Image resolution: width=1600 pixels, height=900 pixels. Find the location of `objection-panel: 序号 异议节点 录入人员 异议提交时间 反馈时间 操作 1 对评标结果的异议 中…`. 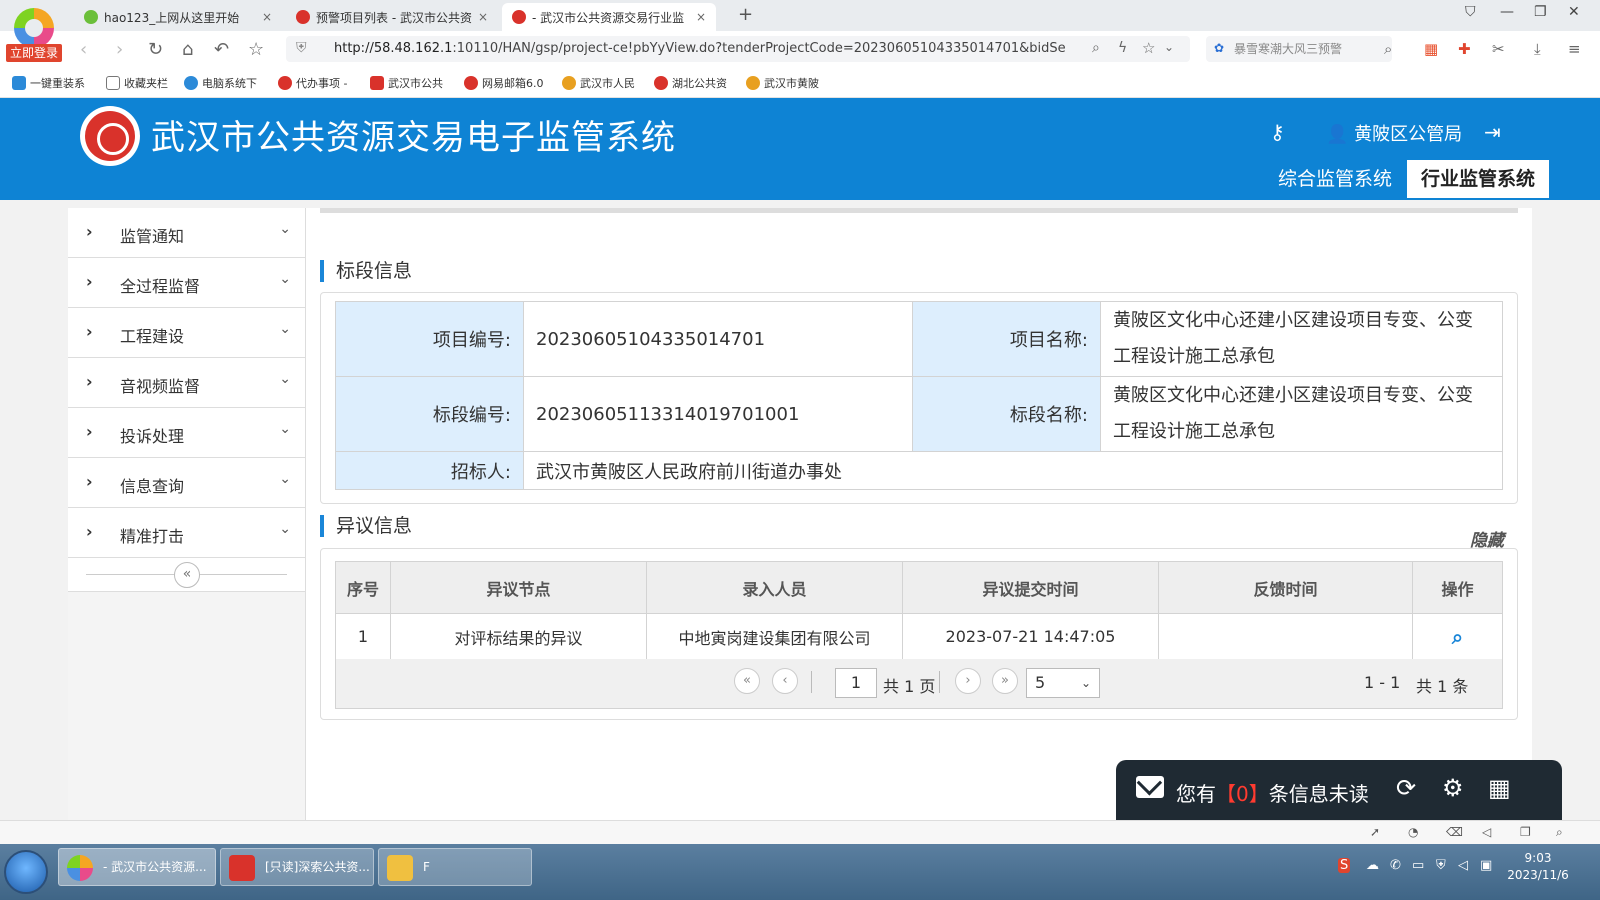

objection-panel: 序号 异议节点 录入人员 异议提交时间 反馈时间 操作 1 对评标结果的异议 中… is located at coordinates (919, 634).